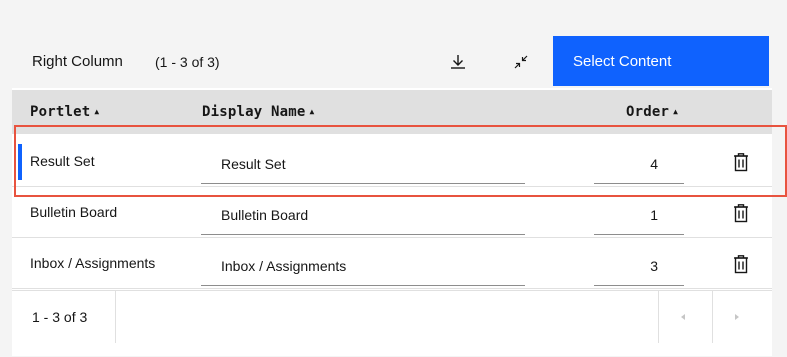 This screenshot has width=787, height=357. I want to click on table-row: Bulletin Board, so click(392, 212).